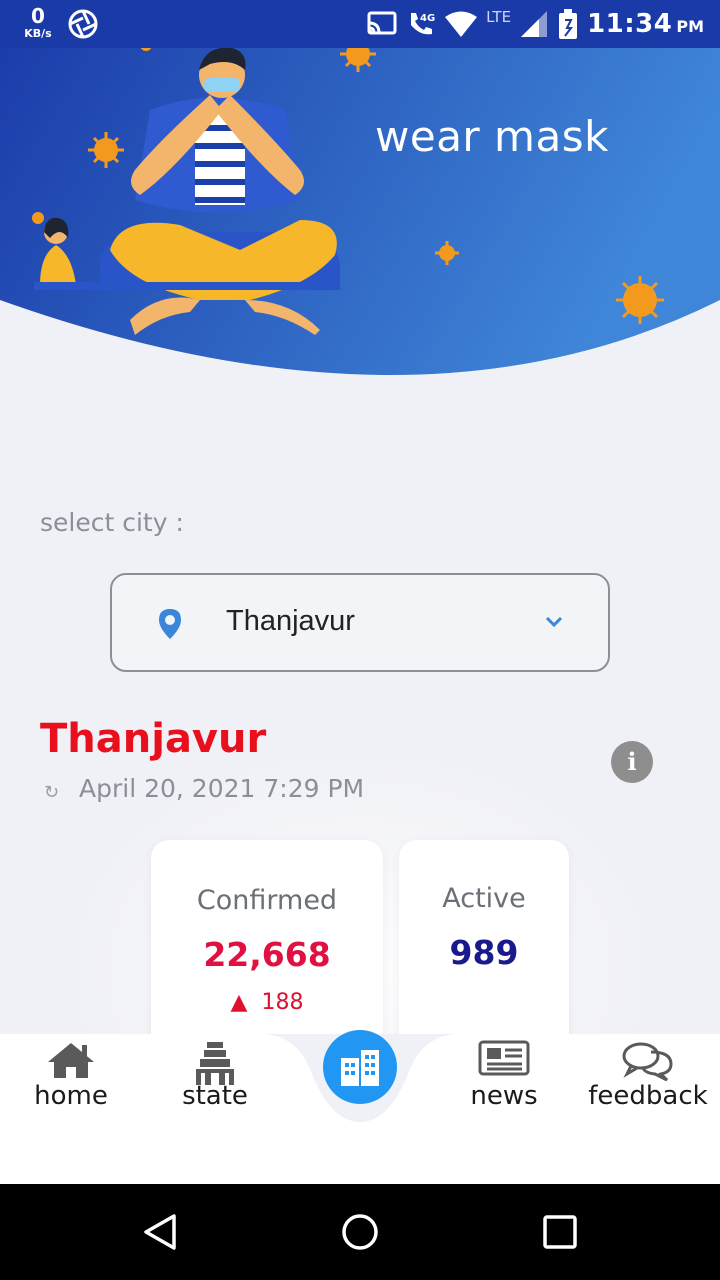  Describe the element at coordinates (568, 24) in the screenshot. I see `battery-icon` at that location.